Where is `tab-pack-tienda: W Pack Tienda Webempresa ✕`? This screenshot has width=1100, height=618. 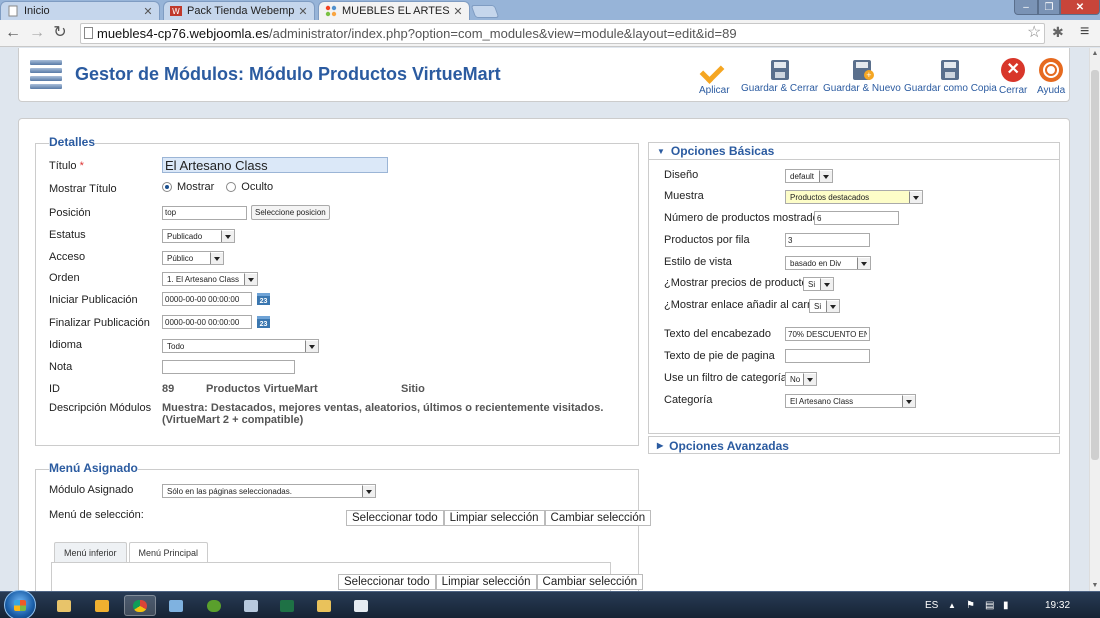
tab-pack-tienda: W Pack Tienda Webempresa ✕ is located at coordinates (239, 10).